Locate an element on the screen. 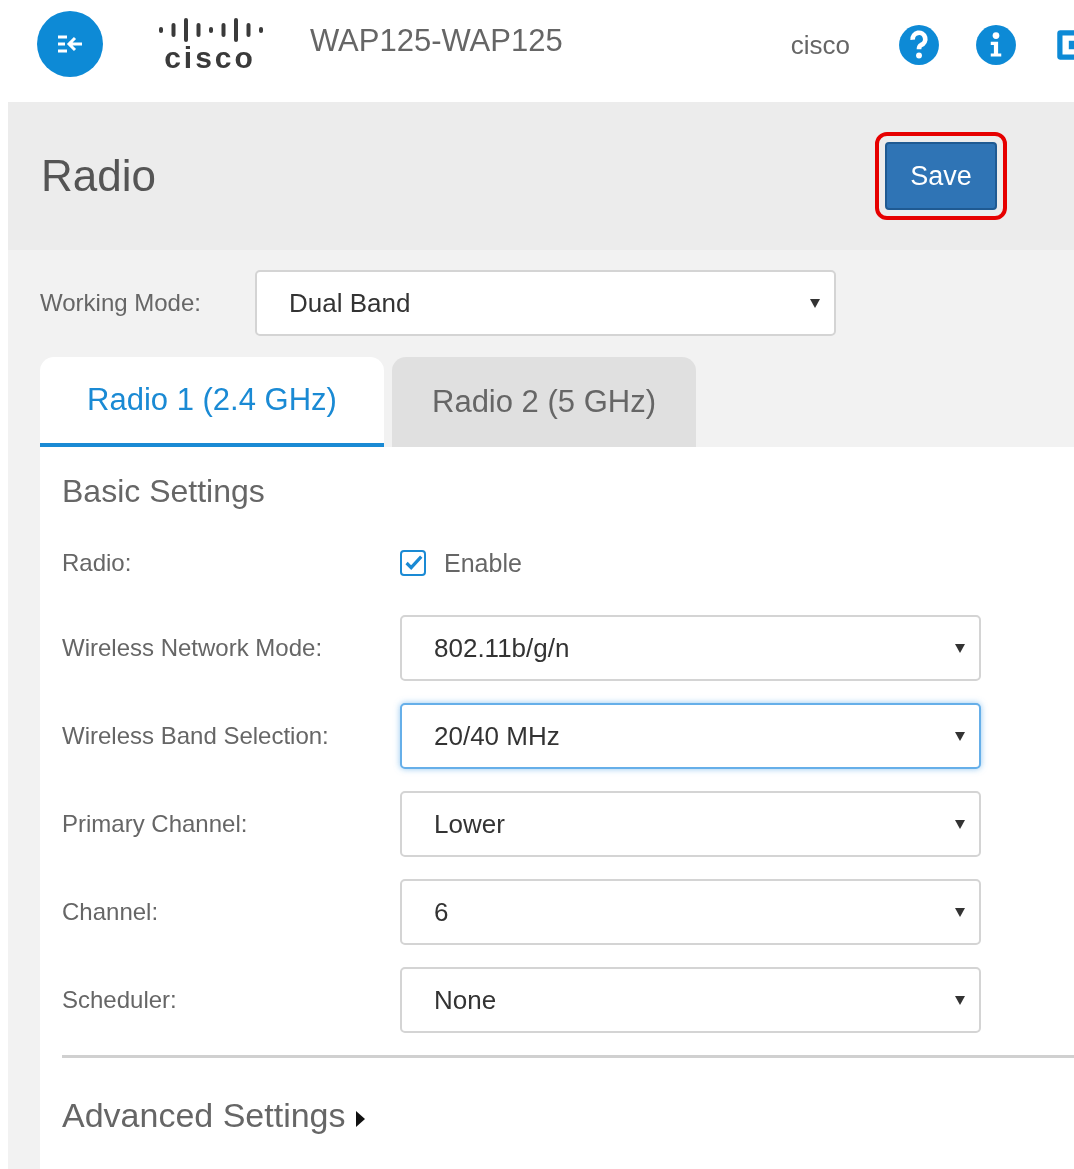 Image resolution: width=1074 pixels, height=1169 pixels. logo-wordmark: cisco is located at coordinates (210, 58).